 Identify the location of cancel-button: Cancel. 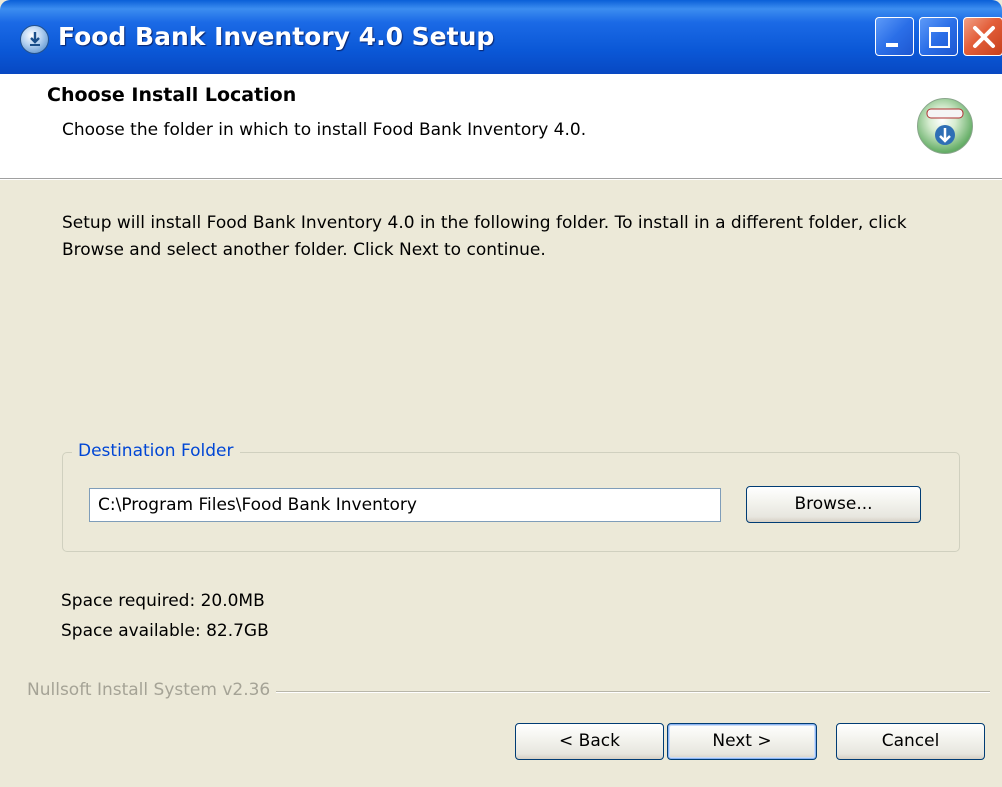
(910, 741).